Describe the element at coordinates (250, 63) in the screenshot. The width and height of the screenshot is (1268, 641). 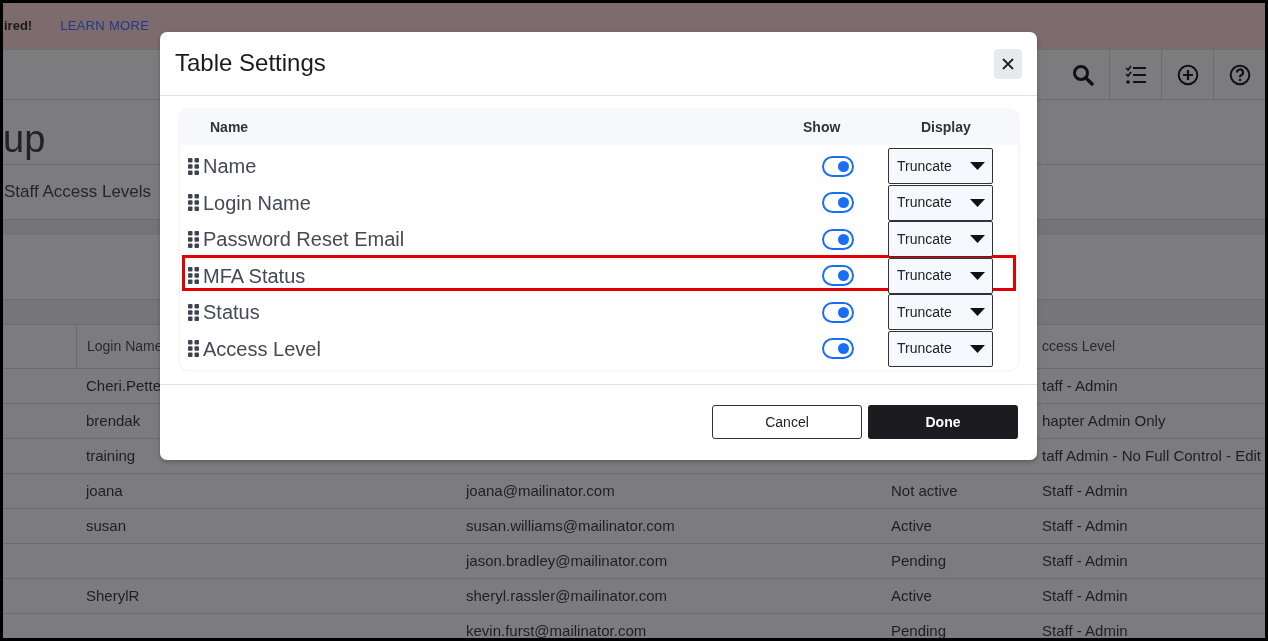
I see `dialog-title: Table Settings` at that location.